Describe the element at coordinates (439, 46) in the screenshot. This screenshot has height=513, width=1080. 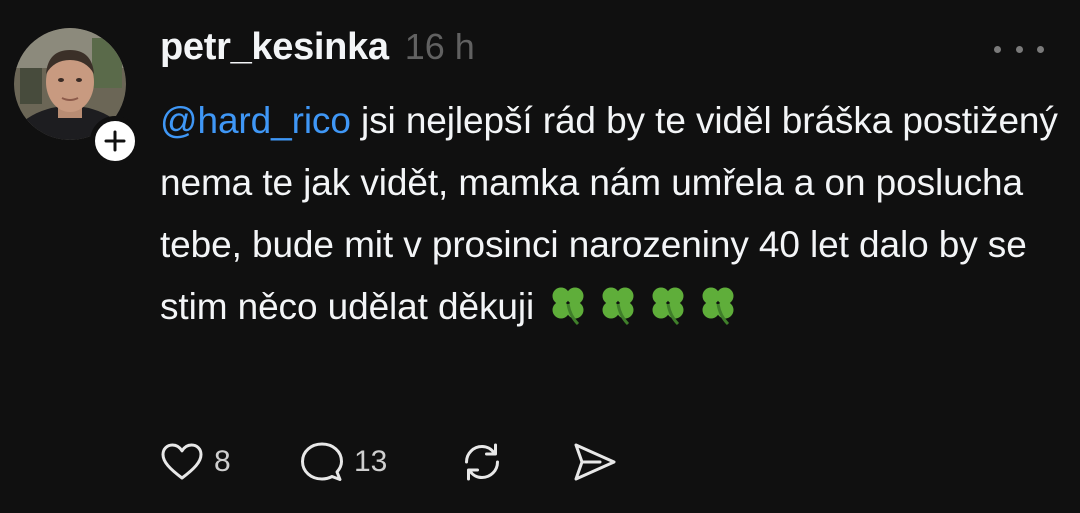
I see `timestamp: 16 h` at that location.